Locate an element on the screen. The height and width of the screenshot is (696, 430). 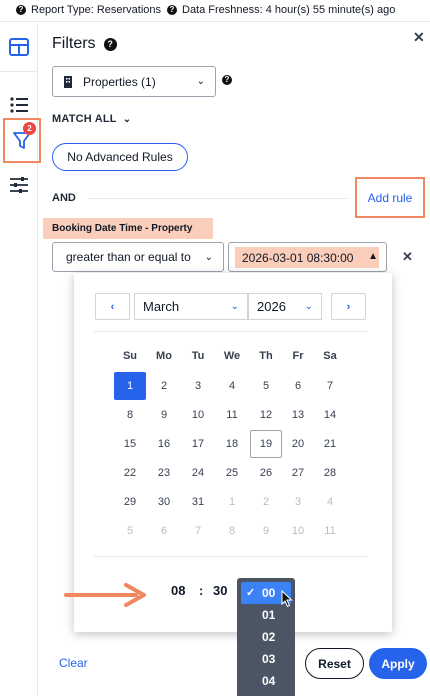
properties-select: Properties (1) ⌄ is located at coordinates (134, 81).